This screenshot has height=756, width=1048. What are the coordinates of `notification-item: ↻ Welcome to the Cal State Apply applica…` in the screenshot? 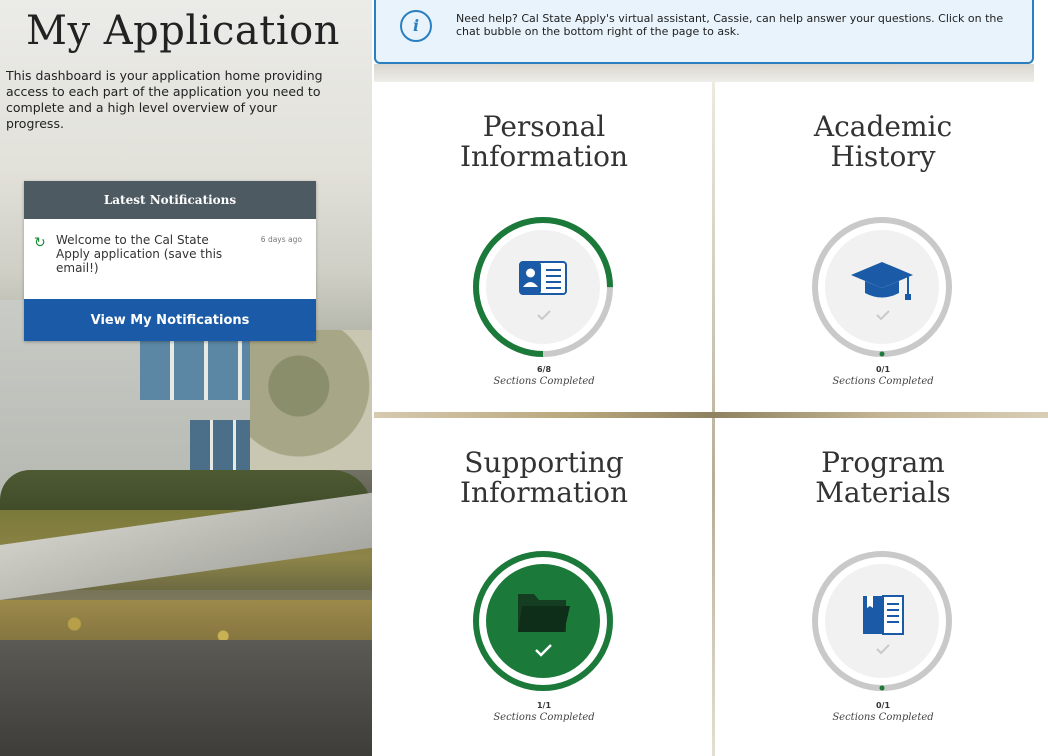 It's located at (170, 257).